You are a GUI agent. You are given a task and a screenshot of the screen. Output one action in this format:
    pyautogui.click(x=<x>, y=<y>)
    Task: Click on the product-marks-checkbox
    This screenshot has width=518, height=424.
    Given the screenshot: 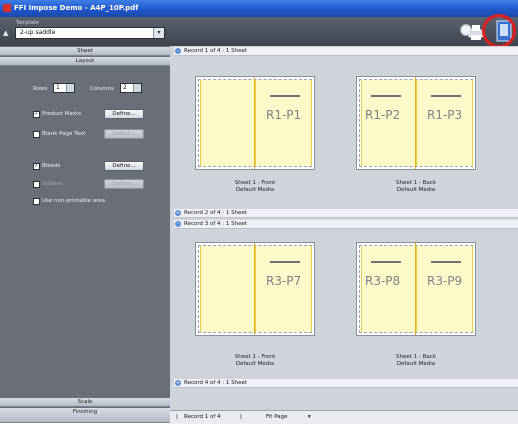 What is the action you would take?
    pyautogui.click(x=36, y=114)
    